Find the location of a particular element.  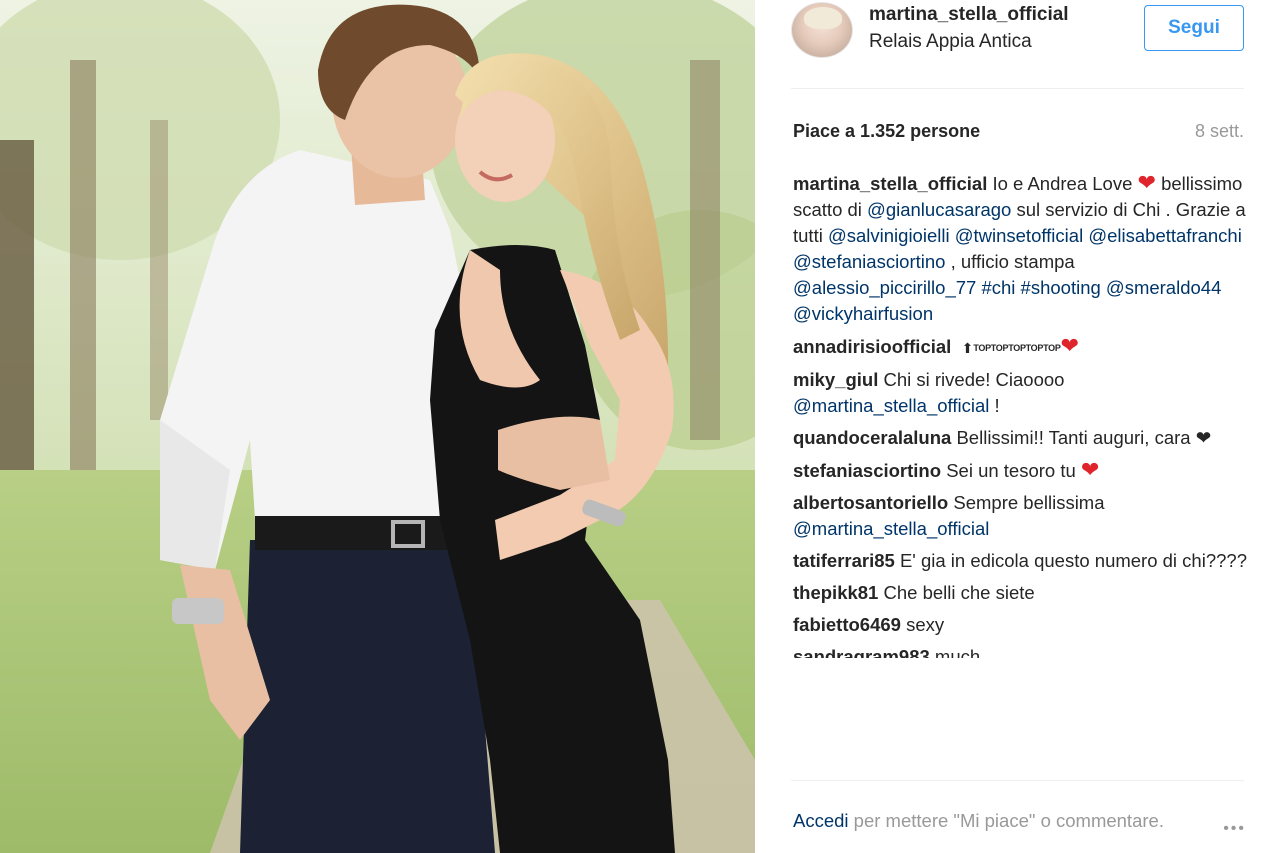

mention-link: @stefaniasciortino is located at coordinates (869, 261).